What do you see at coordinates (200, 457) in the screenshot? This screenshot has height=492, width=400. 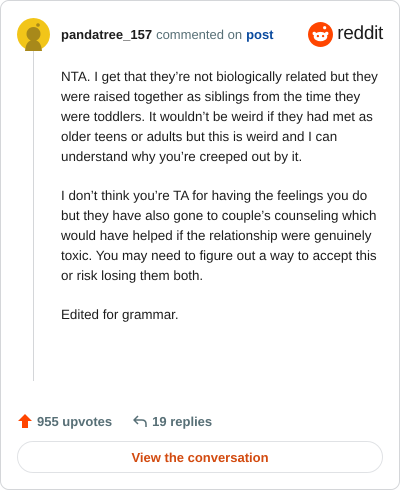 I see `view-conversation-button: View the conversation` at bounding box center [200, 457].